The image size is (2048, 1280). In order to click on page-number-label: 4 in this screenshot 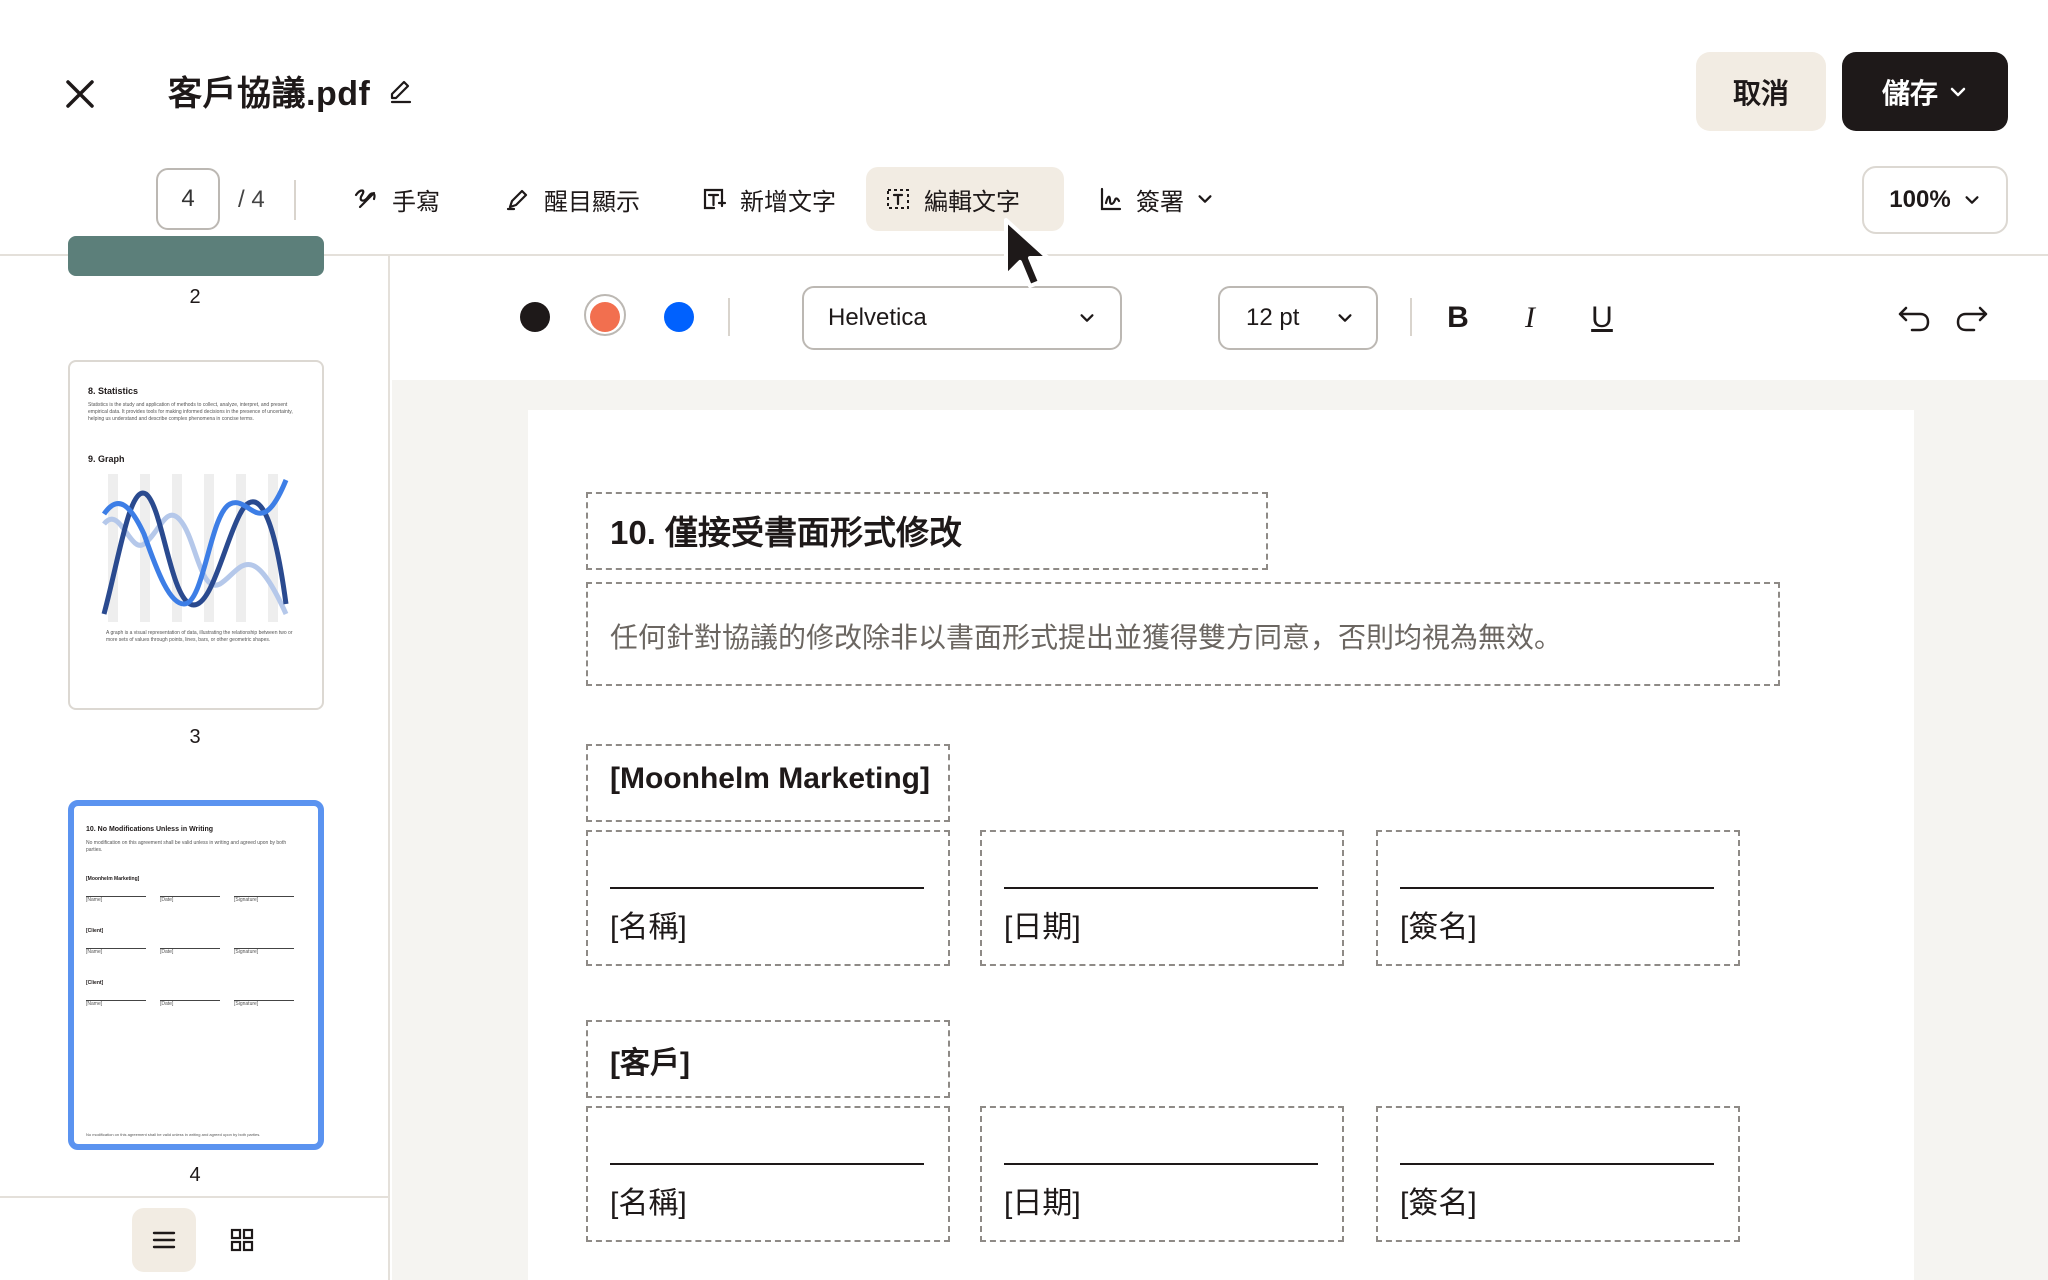, I will do `click(195, 1175)`.